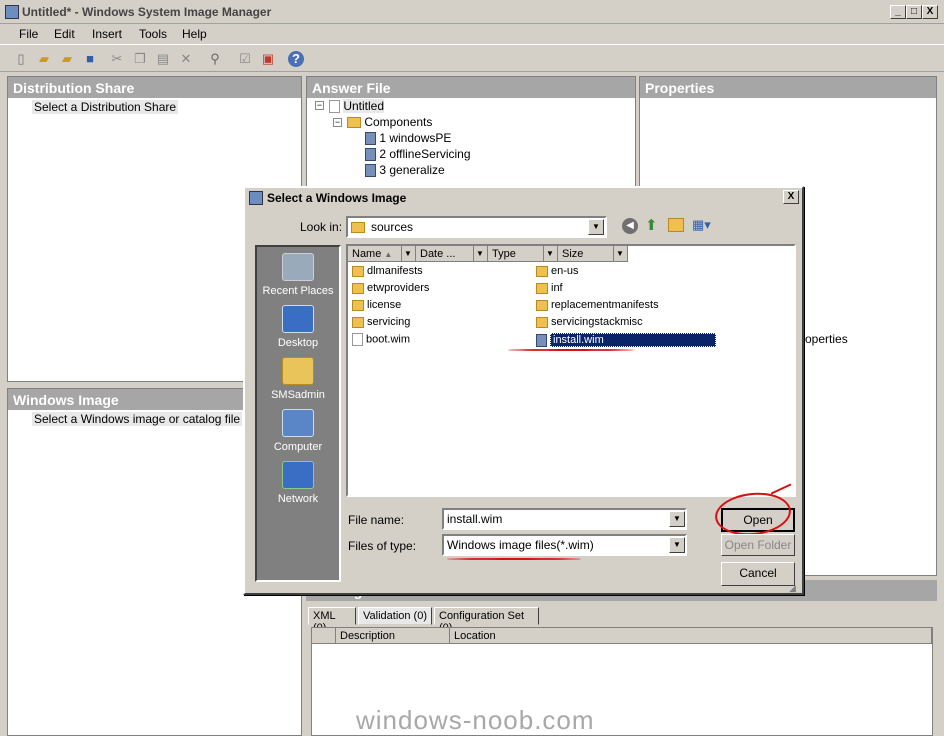  What do you see at coordinates (186, 59) in the screenshot?
I see `delete-icon: ✕` at bounding box center [186, 59].